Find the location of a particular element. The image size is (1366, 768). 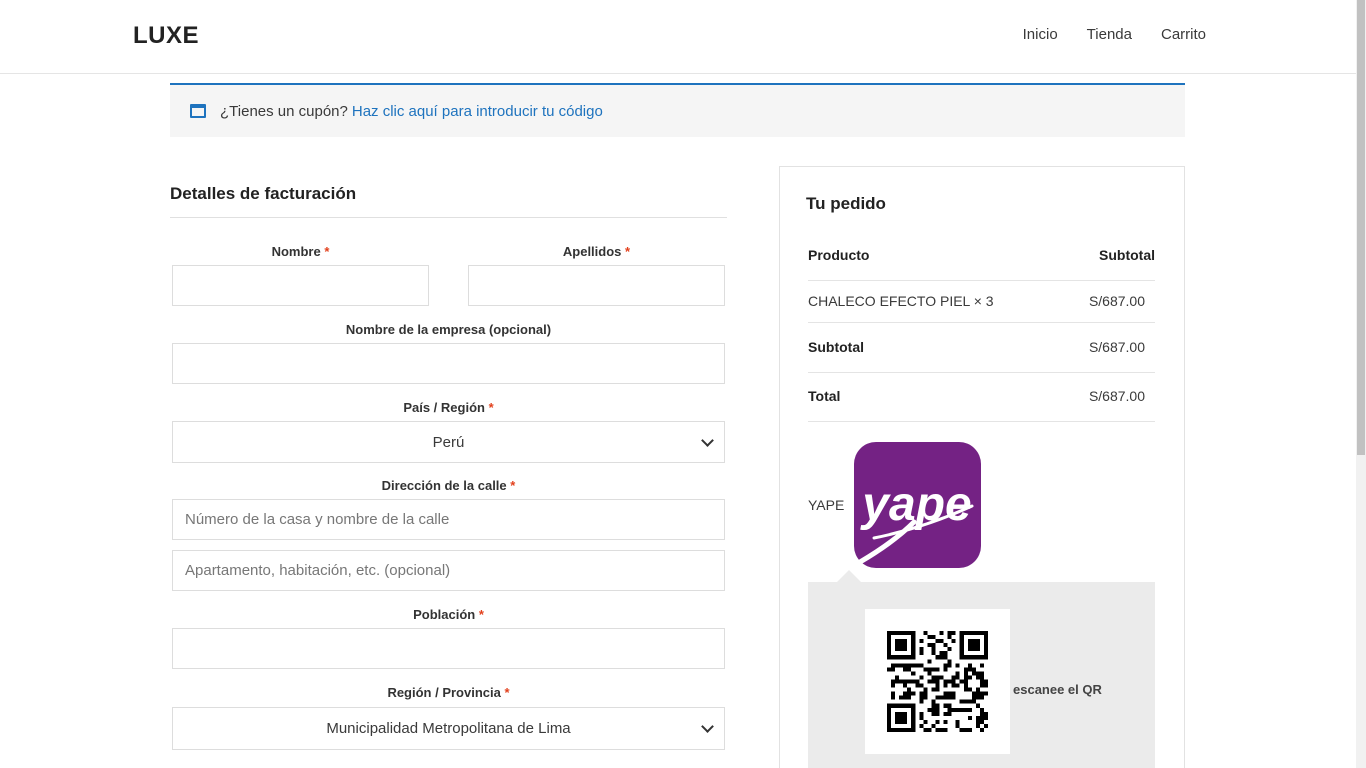

item-name-text: CHALECO EFECTO PIEL is located at coordinates (889, 301).